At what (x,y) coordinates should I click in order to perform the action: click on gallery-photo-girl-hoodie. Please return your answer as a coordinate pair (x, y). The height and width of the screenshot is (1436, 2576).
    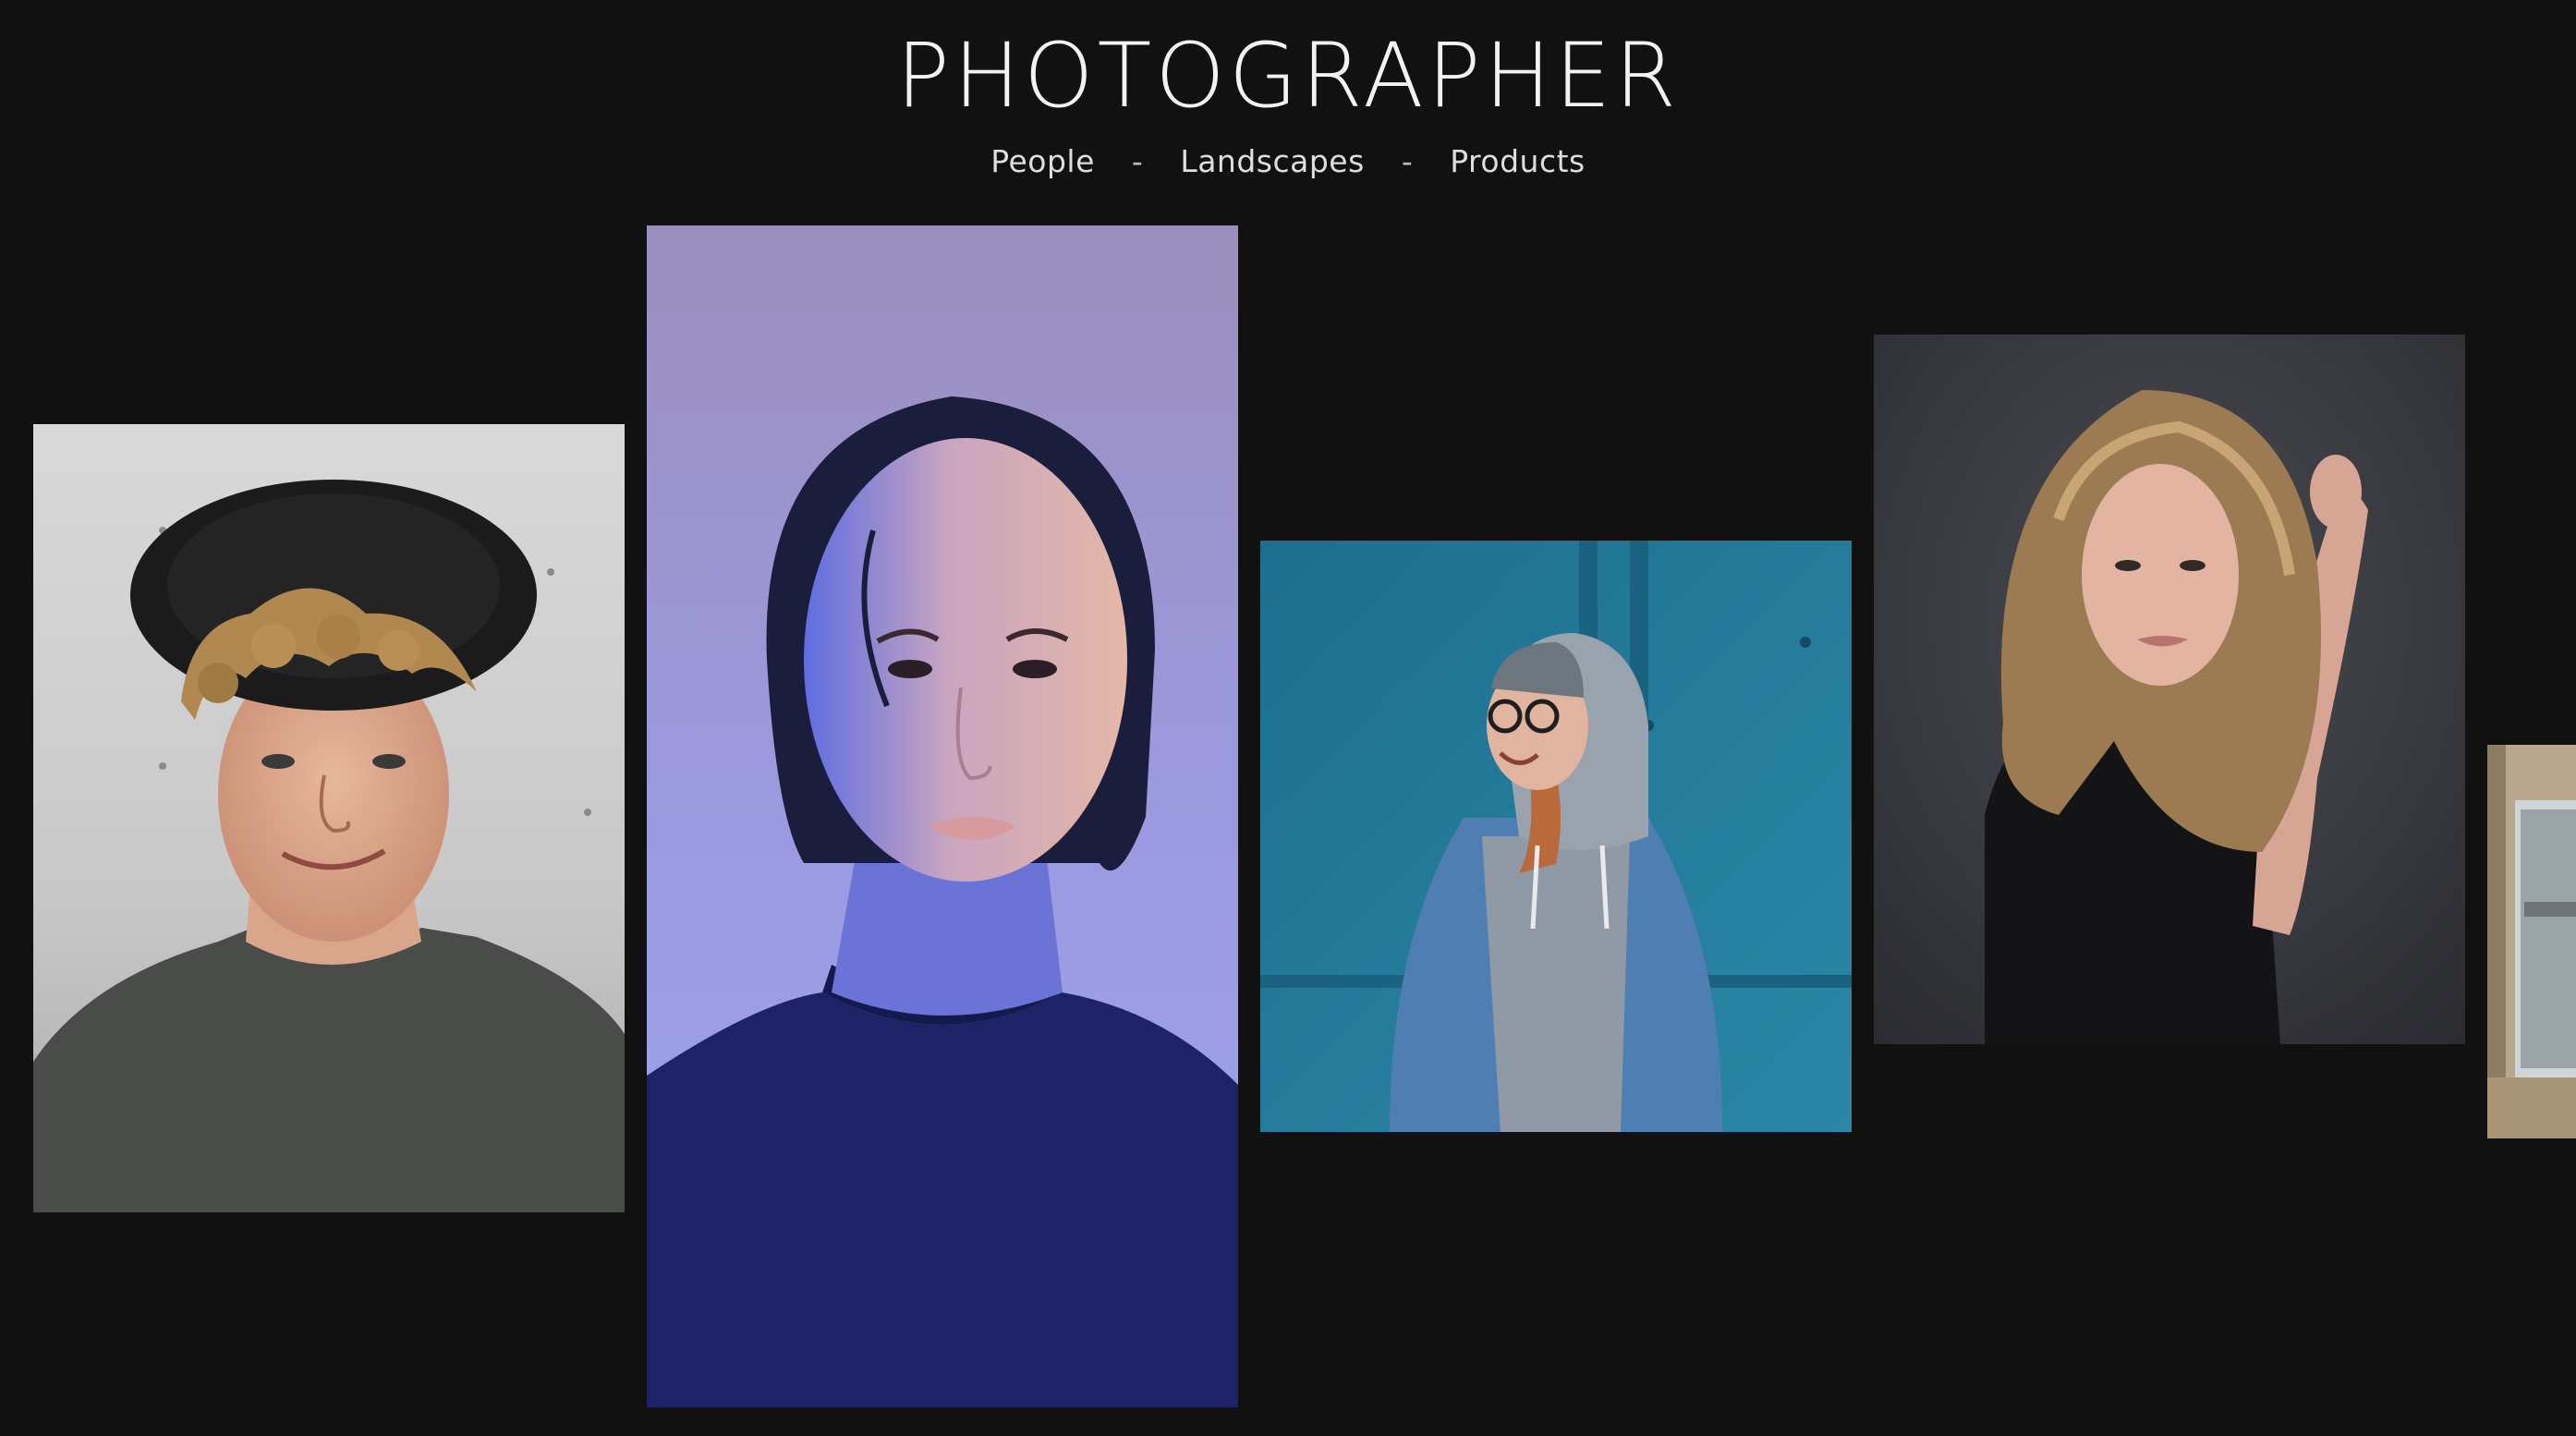
    Looking at the image, I should click on (1556, 837).